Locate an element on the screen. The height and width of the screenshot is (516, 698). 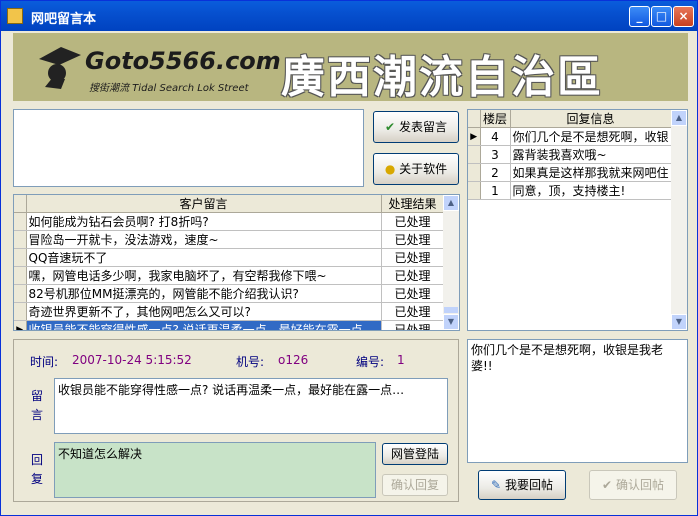
confirm-reply-button: 确认回复 is located at coordinates (415, 485).